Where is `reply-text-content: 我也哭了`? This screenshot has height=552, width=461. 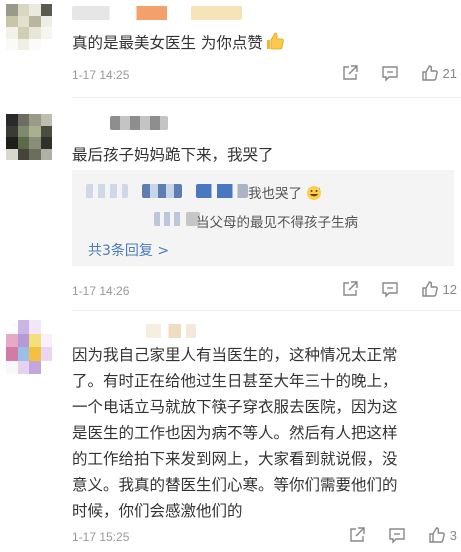 reply-text-content: 我也哭了 is located at coordinates (275, 194).